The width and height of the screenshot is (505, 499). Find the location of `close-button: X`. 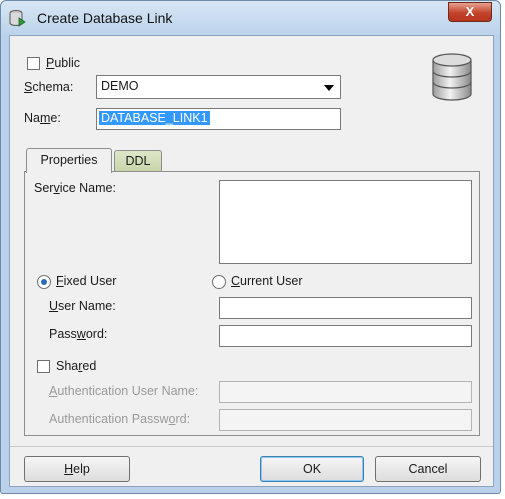

close-button: X is located at coordinates (470, 12).